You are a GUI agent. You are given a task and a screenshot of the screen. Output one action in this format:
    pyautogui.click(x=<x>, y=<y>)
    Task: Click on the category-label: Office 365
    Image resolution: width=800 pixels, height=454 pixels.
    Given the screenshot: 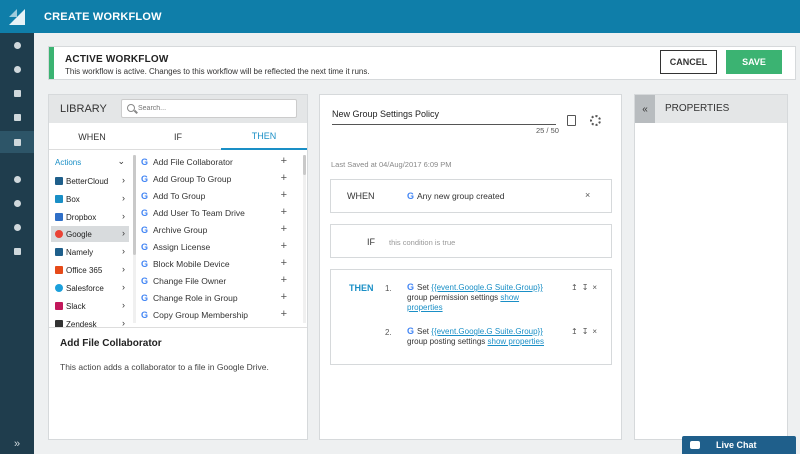 What is the action you would take?
    pyautogui.click(x=84, y=270)
    